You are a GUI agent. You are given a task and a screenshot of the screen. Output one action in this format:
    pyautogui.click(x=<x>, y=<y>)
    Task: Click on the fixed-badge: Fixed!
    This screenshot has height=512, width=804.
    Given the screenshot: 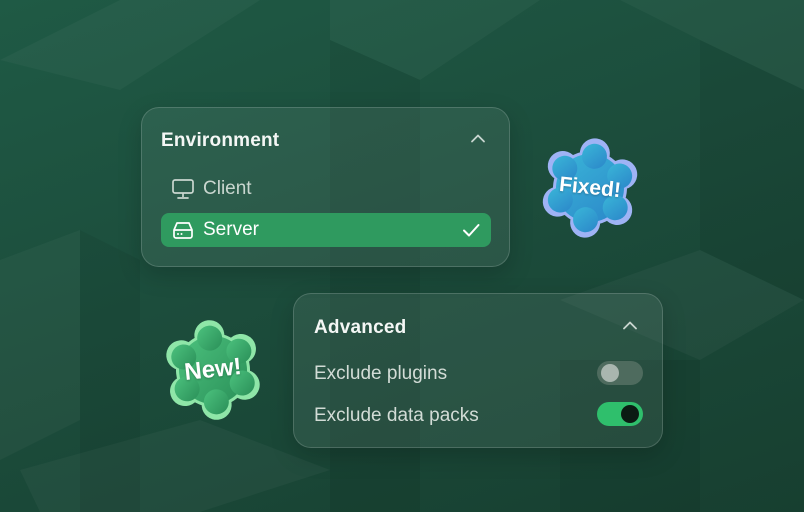 What is the action you would take?
    pyautogui.click(x=590, y=188)
    